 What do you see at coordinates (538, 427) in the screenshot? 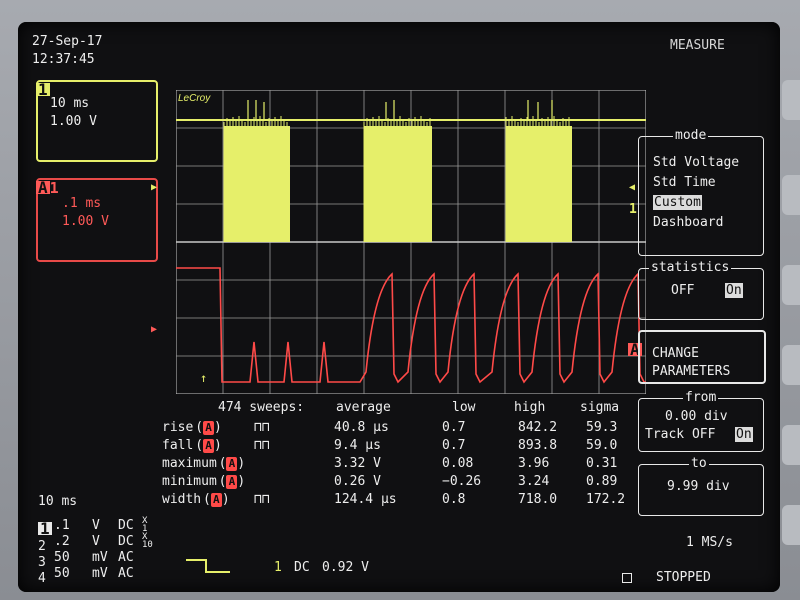
I see `measurement-high: 842.2` at bounding box center [538, 427].